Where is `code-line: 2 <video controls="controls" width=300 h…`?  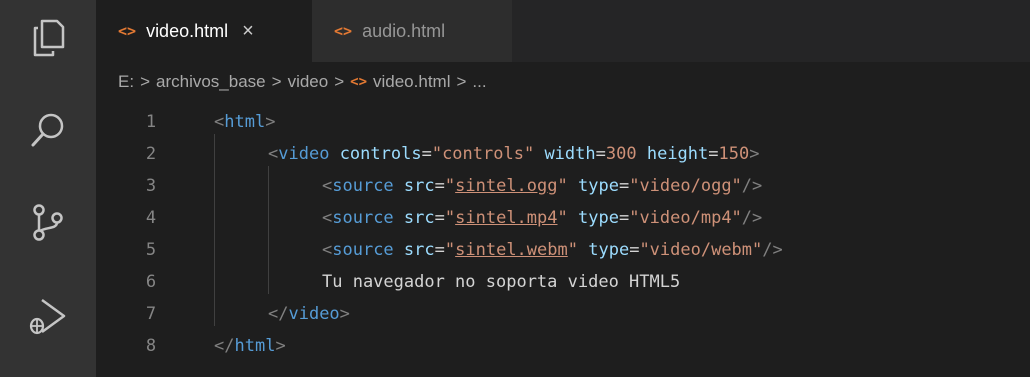
code-line: 2 <video controls="controls" width=300 h… is located at coordinates (563, 154).